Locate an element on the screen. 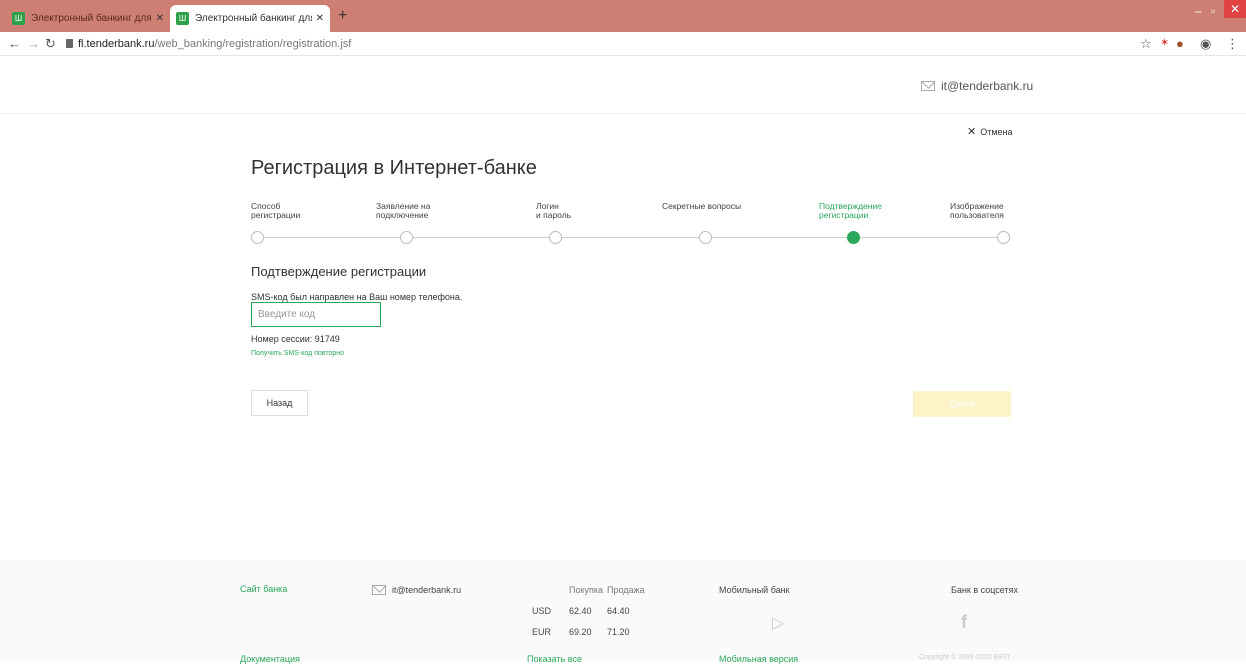 The width and height of the screenshot is (1246, 664). extension-avatar-icon: ● is located at coordinates (1180, 43).